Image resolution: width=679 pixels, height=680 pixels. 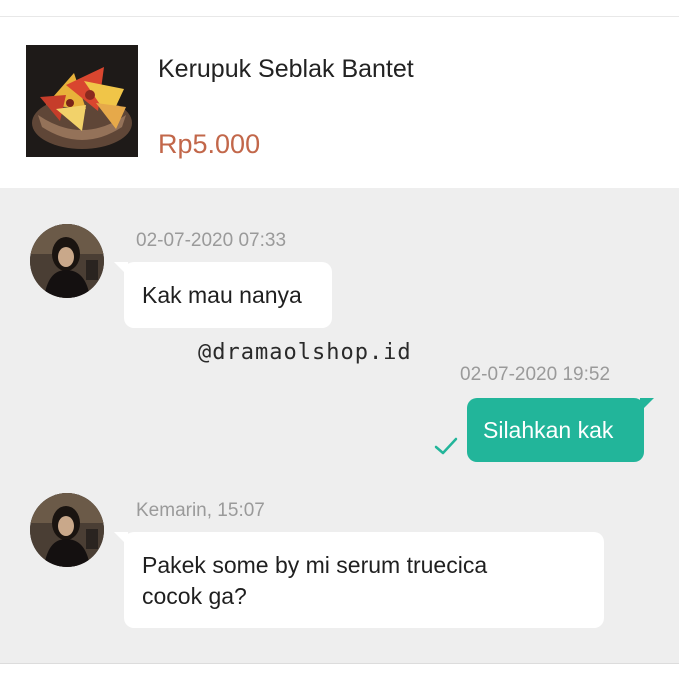 I want to click on message-text-line: cocok ga?, so click(x=194, y=596).